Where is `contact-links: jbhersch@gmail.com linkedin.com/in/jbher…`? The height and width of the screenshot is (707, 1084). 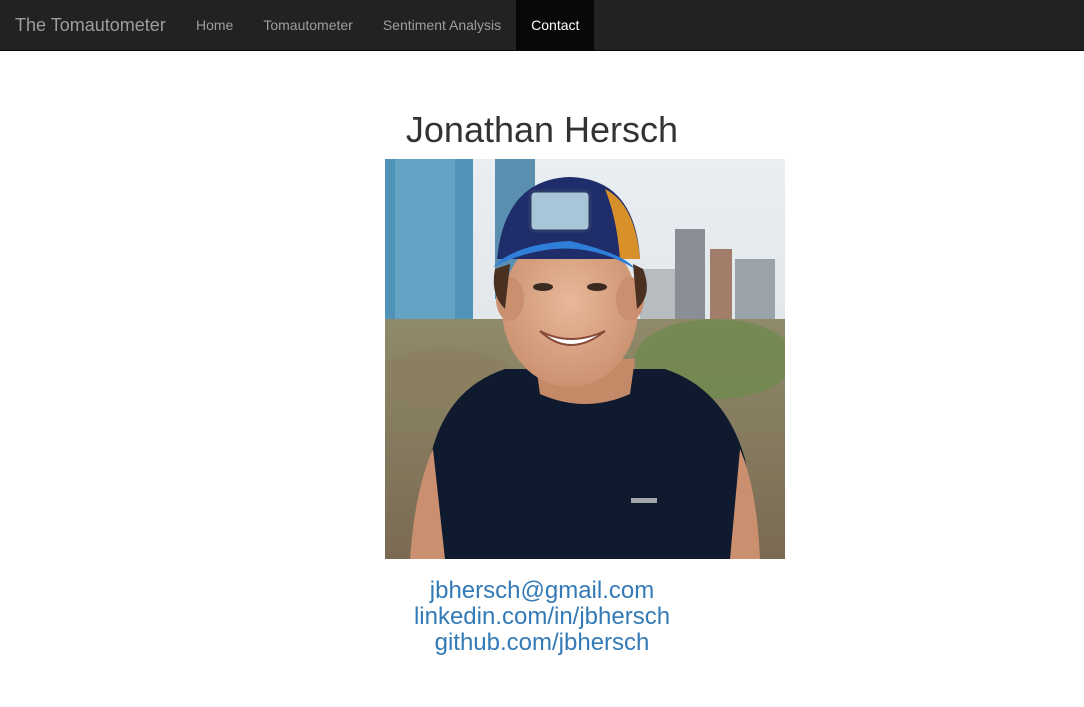
contact-links: jbhersch@gmail.com linkedin.com/in/jbher… is located at coordinates (542, 617).